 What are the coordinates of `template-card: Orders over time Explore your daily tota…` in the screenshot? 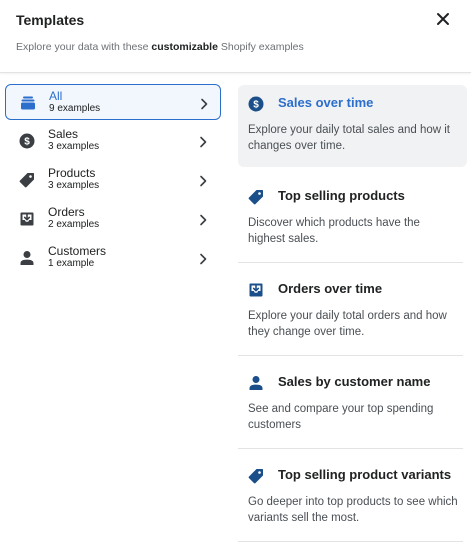 It's located at (352, 312).